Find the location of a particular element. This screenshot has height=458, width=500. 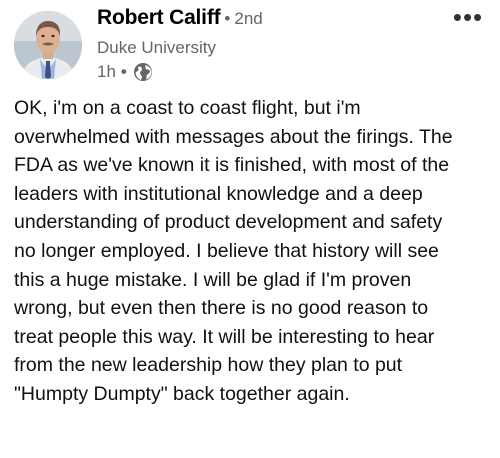

avatar is located at coordinates (48, 45).